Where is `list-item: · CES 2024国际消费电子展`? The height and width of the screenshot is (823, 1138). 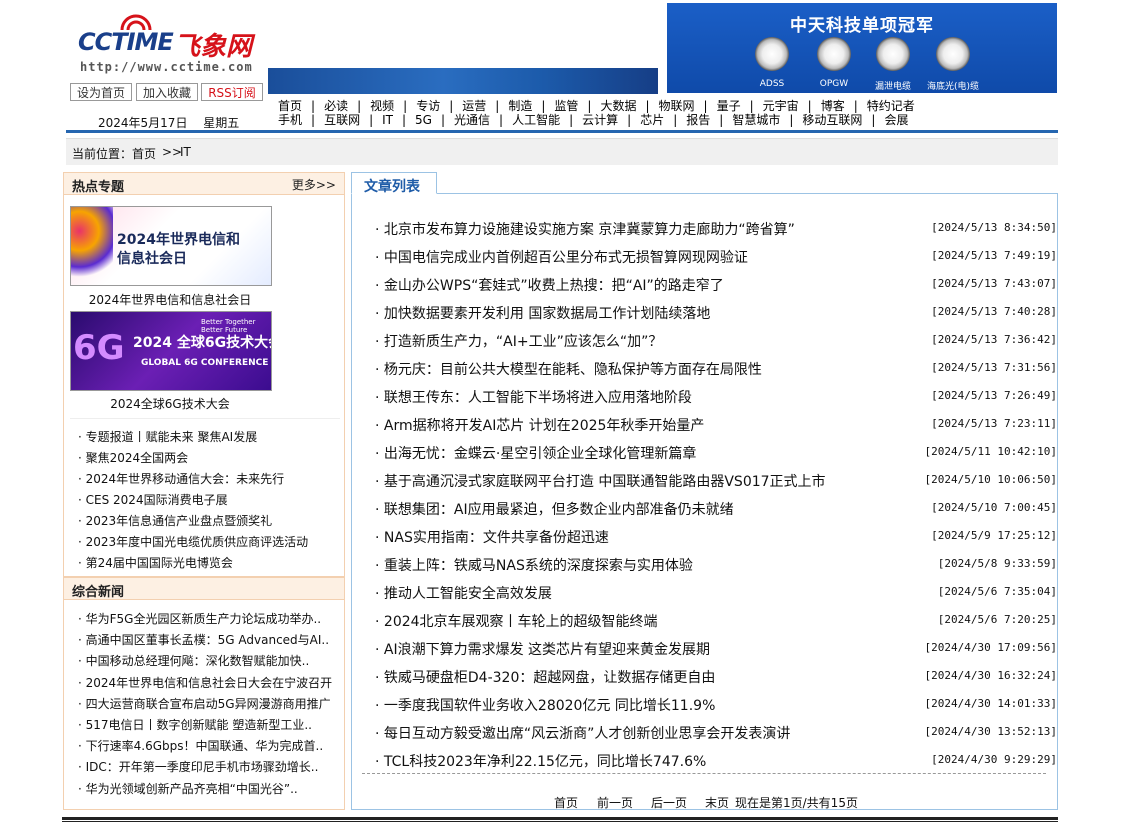
list-item: · CES 2024国际消费电子展 is located at coordinates (205, 499).